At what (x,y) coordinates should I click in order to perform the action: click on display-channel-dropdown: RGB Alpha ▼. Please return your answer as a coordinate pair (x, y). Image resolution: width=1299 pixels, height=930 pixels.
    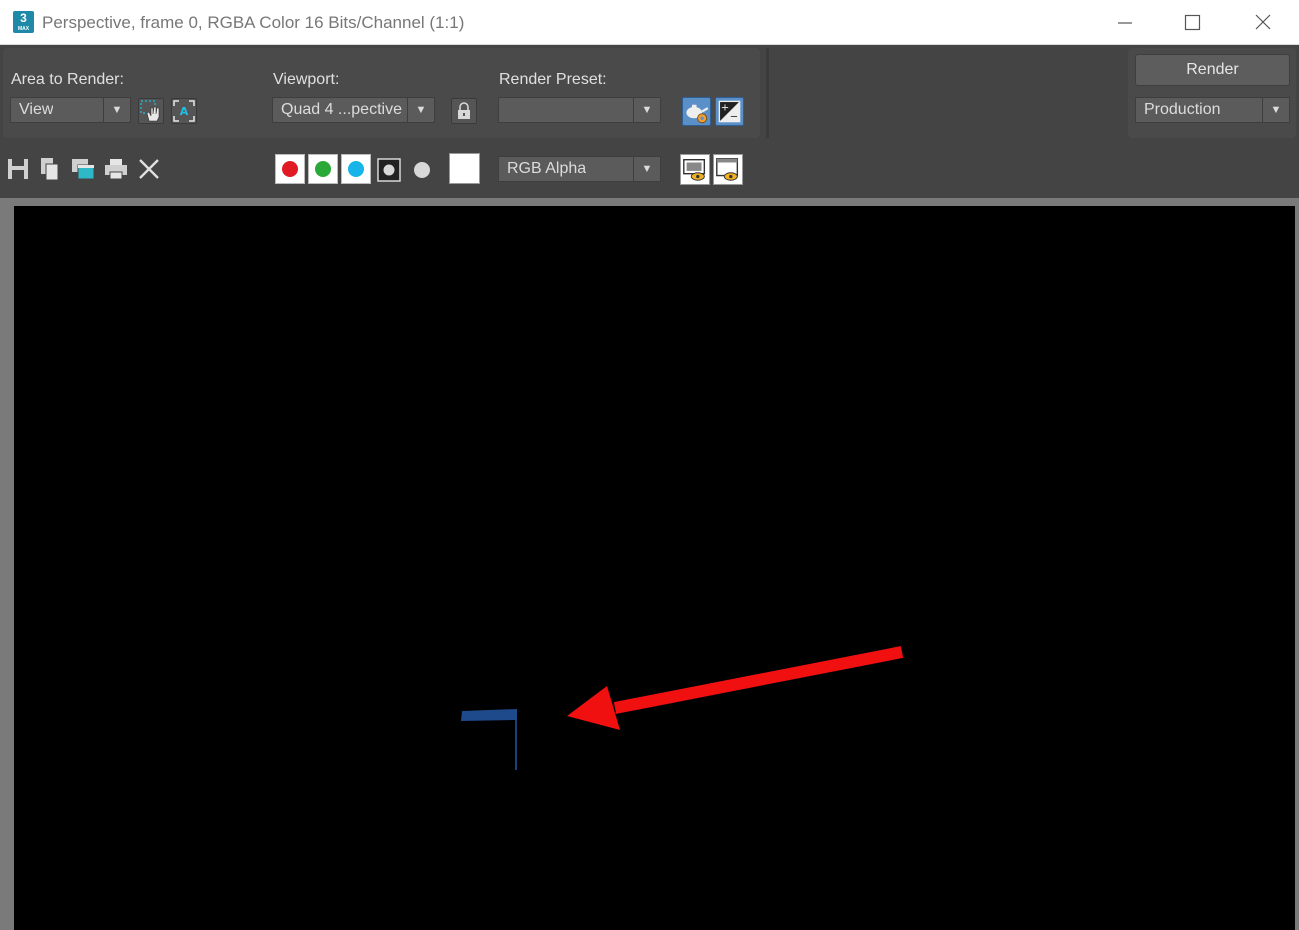
    Looking at the image, I should click on (579, 169).